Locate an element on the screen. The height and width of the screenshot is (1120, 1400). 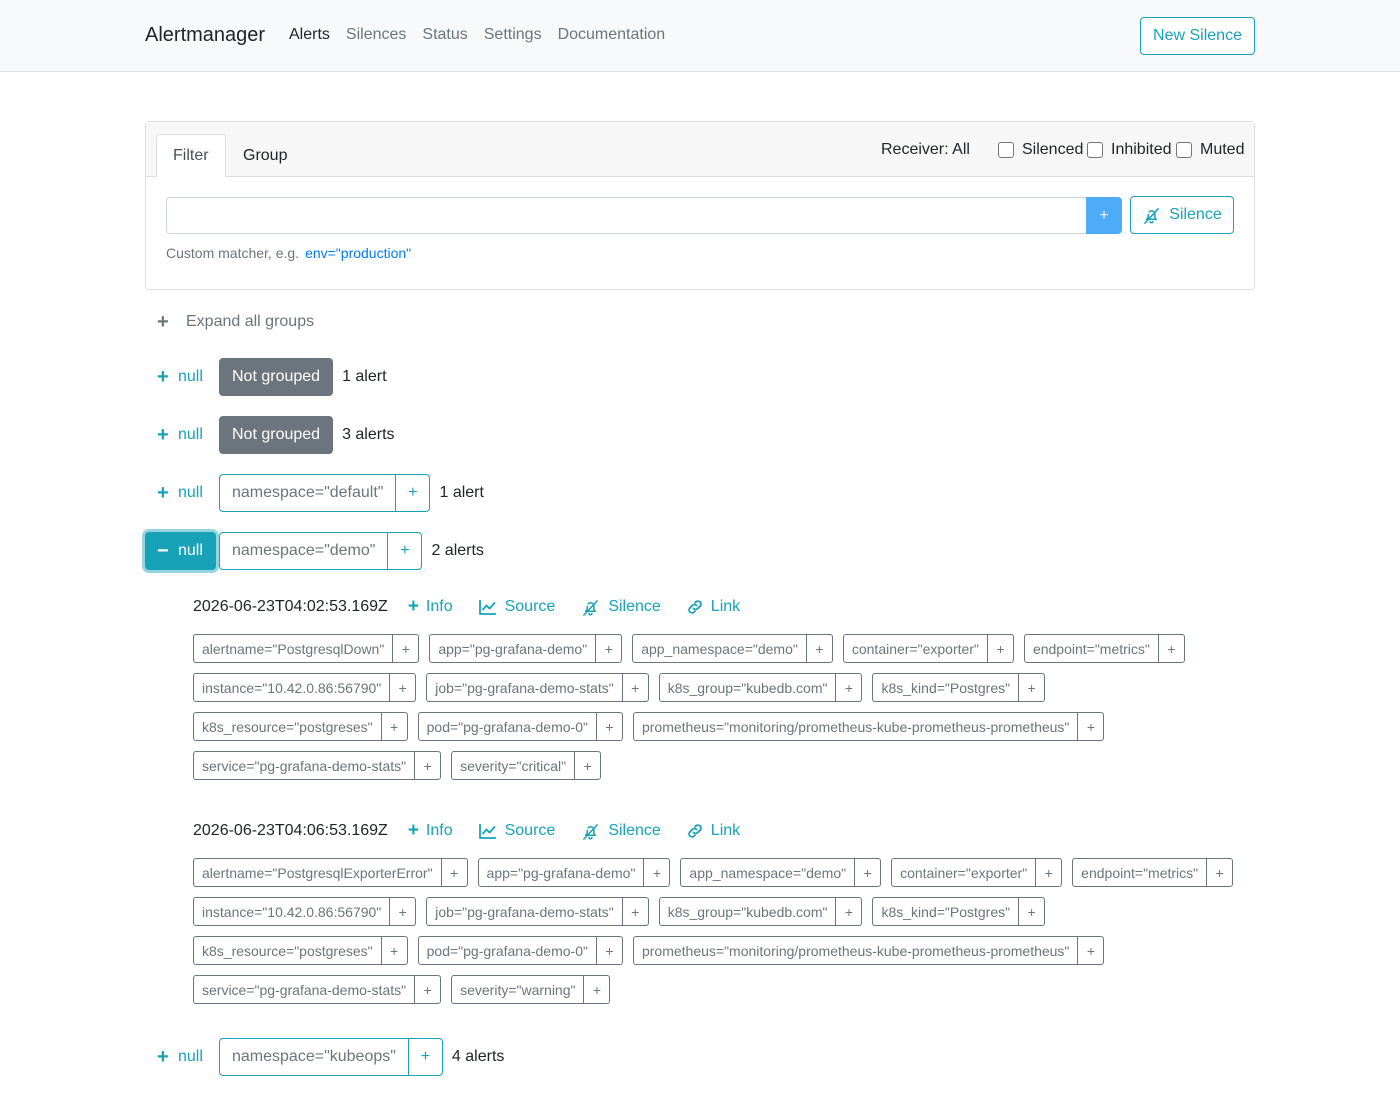
label-chip-text: alertname="PostgresqlDown" is located at coordinates (293, 648).